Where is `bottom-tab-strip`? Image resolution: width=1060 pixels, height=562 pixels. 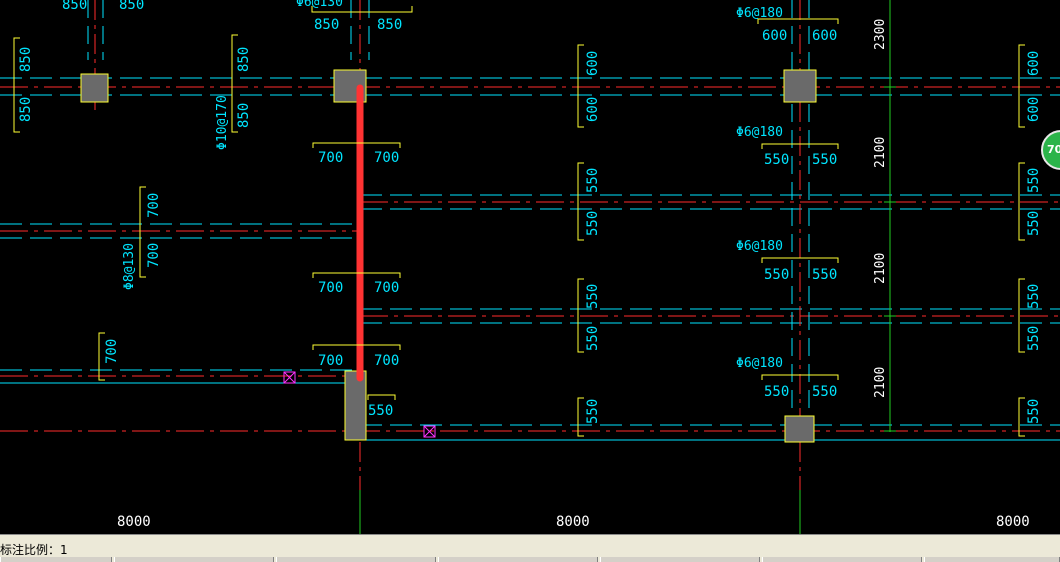
bottom-tab-strip is located at coordinates (530, 559).